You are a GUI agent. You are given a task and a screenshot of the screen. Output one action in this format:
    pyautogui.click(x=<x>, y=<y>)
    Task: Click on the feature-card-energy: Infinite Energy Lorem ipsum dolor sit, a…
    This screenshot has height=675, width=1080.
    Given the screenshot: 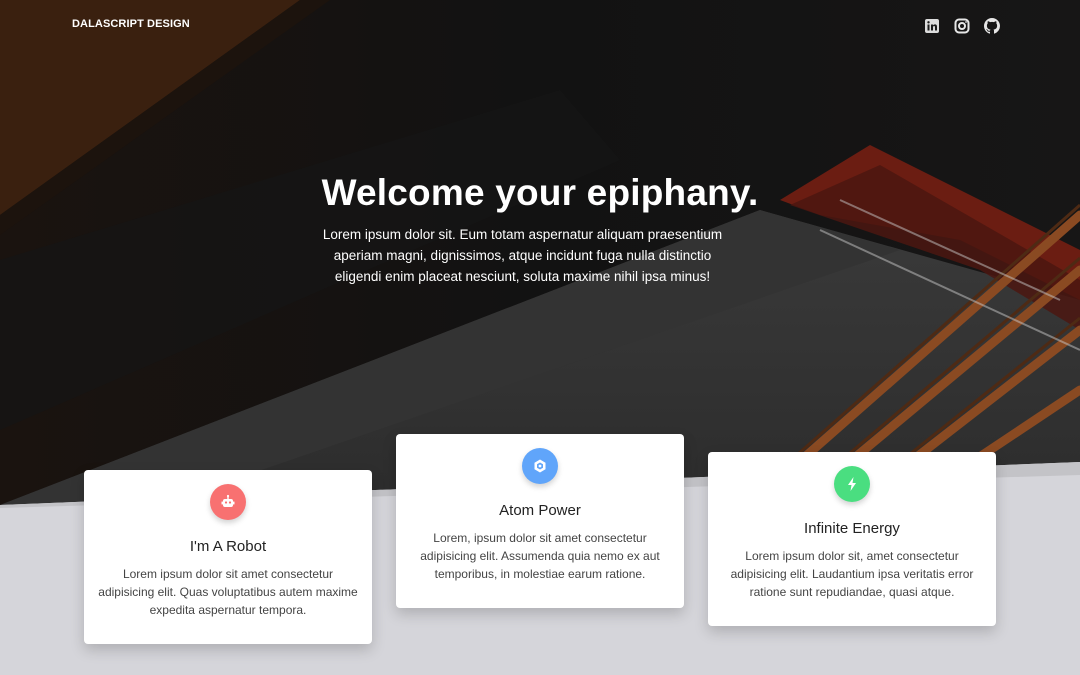 What is the action you would take?
    pyautogui.click(x=852, y=539)
    